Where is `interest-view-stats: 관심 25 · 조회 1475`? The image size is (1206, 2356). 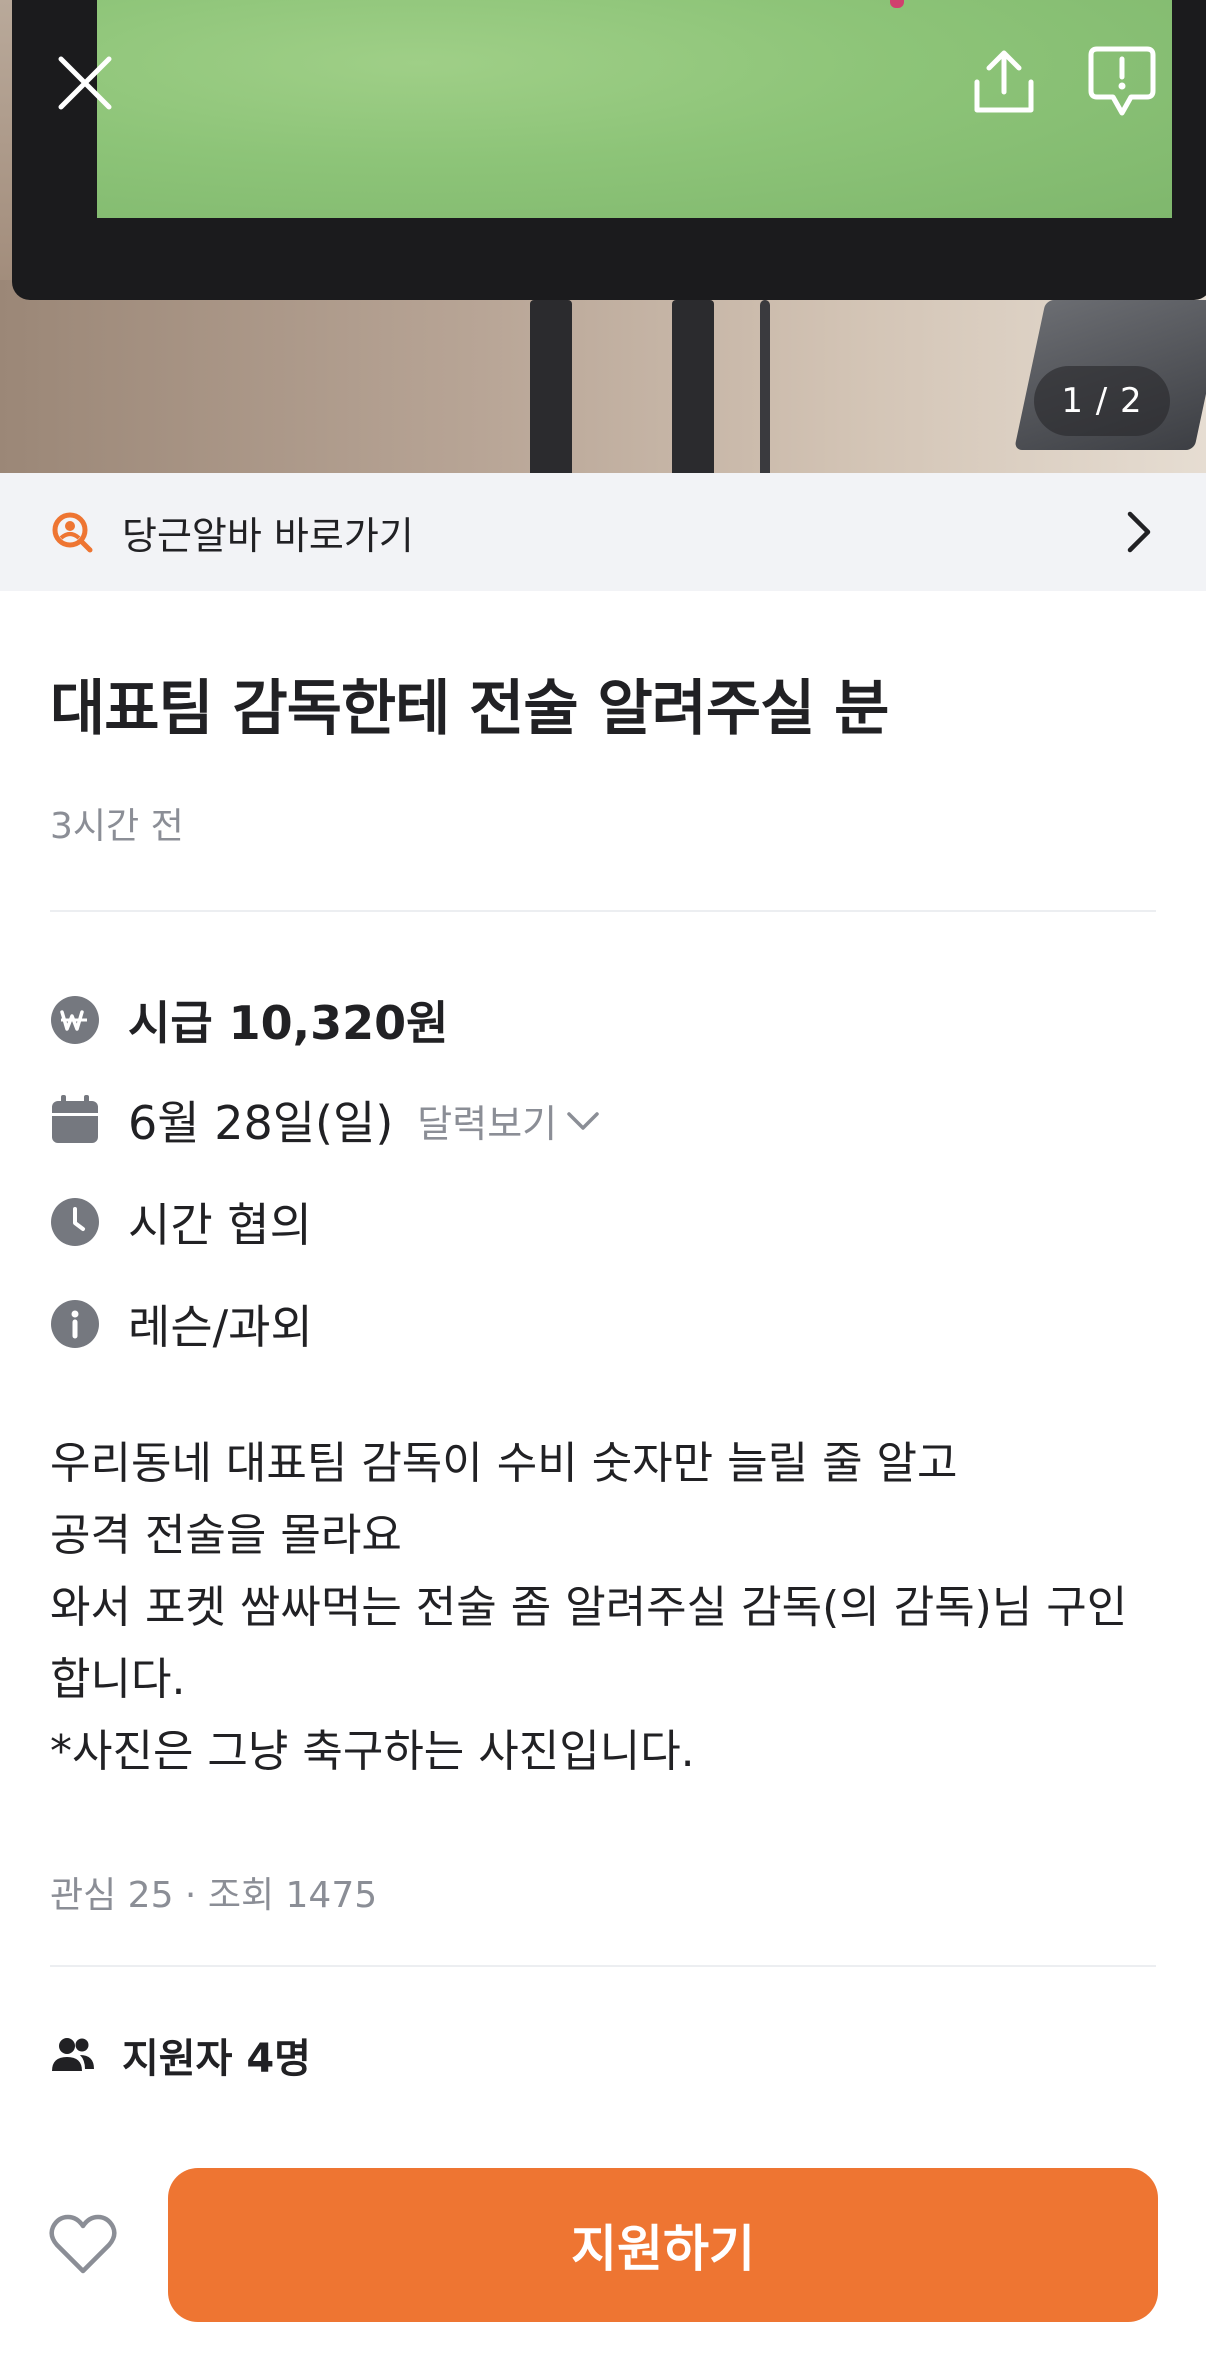
interest-view-stats: 관심 25 · 조회 1475 is located at coordinates (214, 1895).